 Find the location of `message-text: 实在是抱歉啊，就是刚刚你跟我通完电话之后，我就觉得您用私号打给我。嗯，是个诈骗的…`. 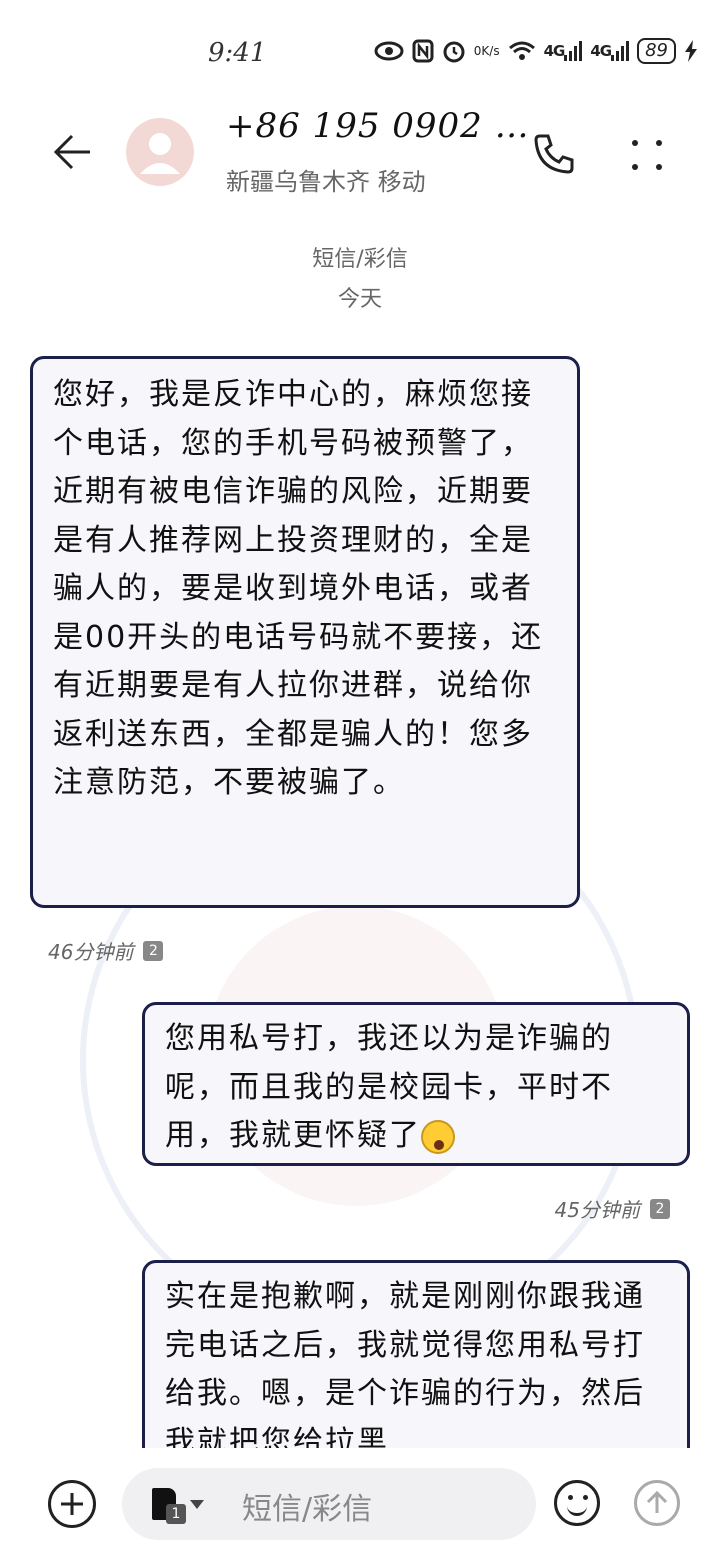

message-text: 实在是抱歉啊，就是刚刚你跟我通完电话之后，我就觉得您用私号打给我。嗯，是个诈骗的… is located at coordinates (405, 1363).